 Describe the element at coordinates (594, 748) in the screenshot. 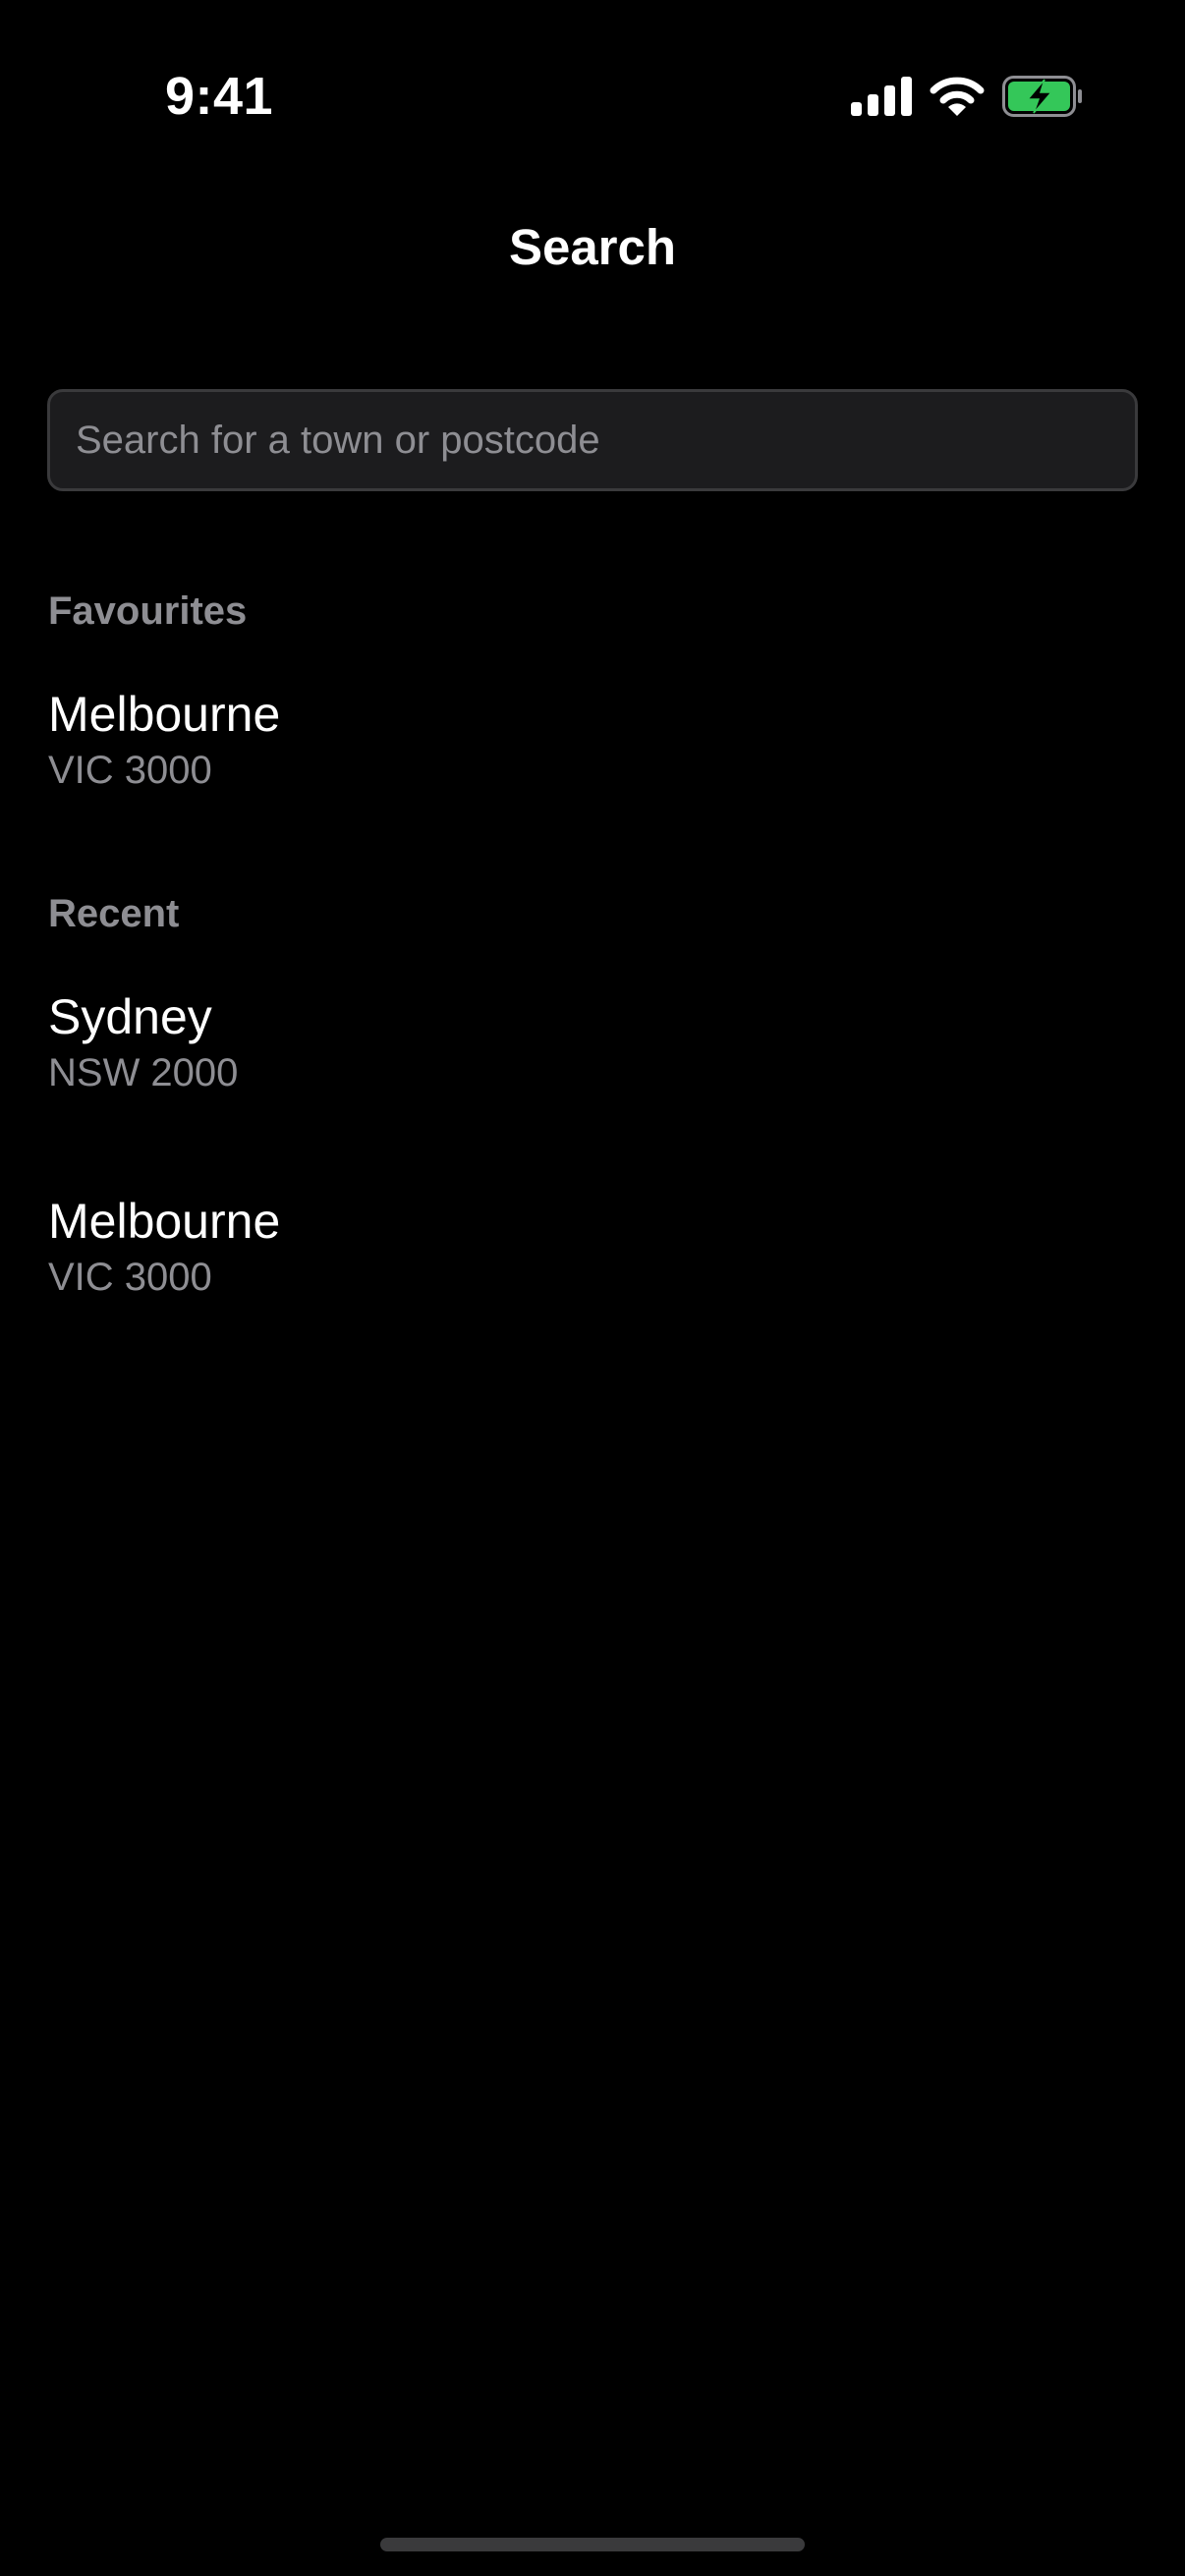

I see `favourite-item: Melbourne VIC 3000` at that location.